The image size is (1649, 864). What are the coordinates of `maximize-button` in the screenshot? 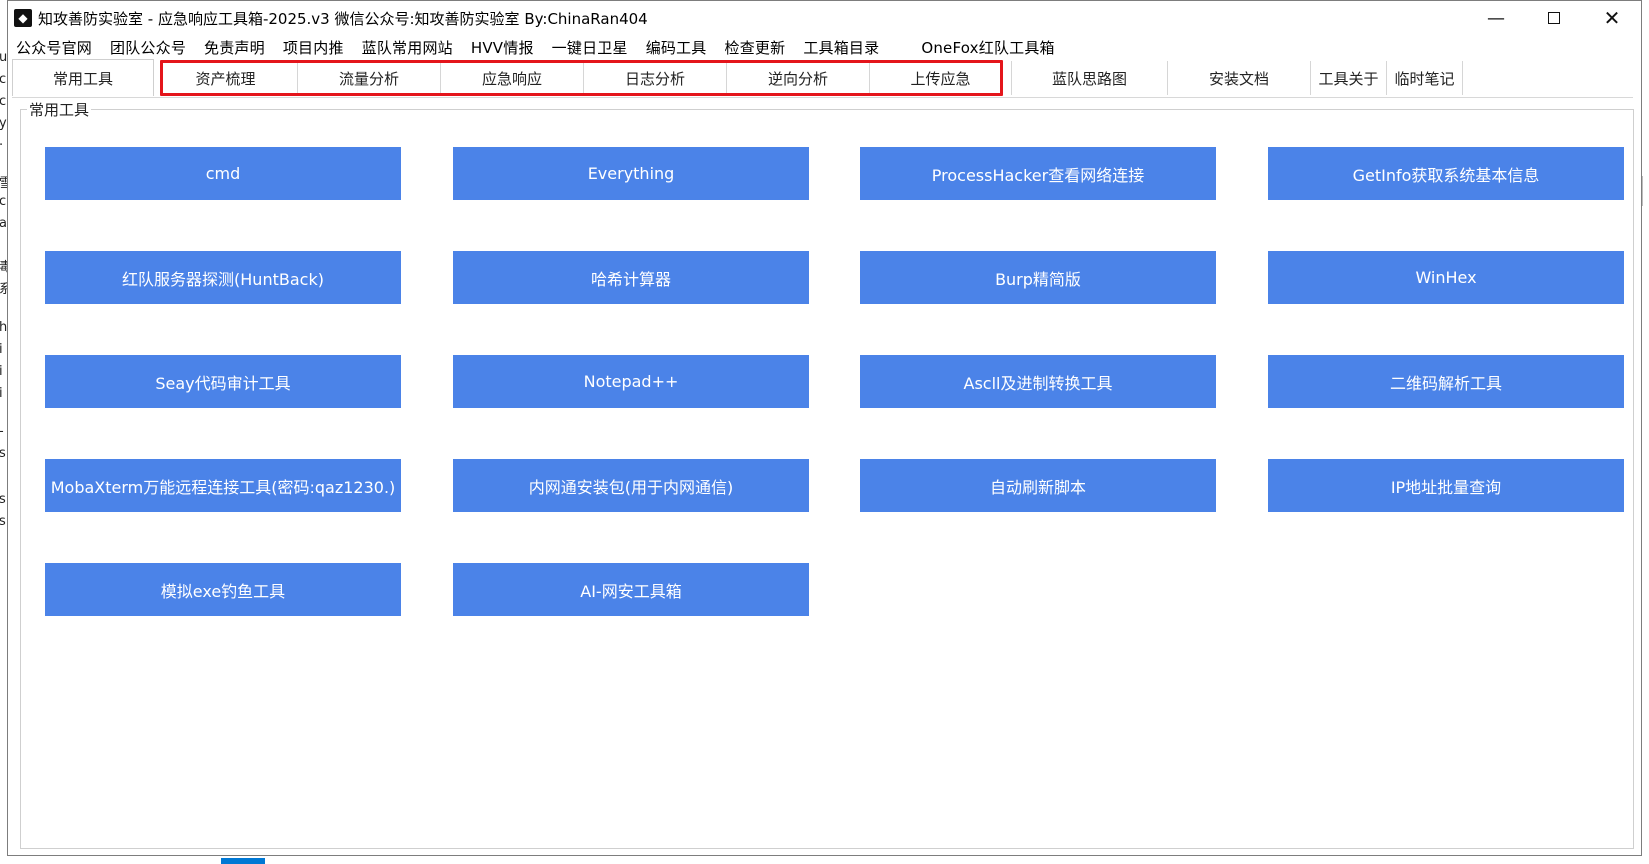 It's located at (1554, 18).